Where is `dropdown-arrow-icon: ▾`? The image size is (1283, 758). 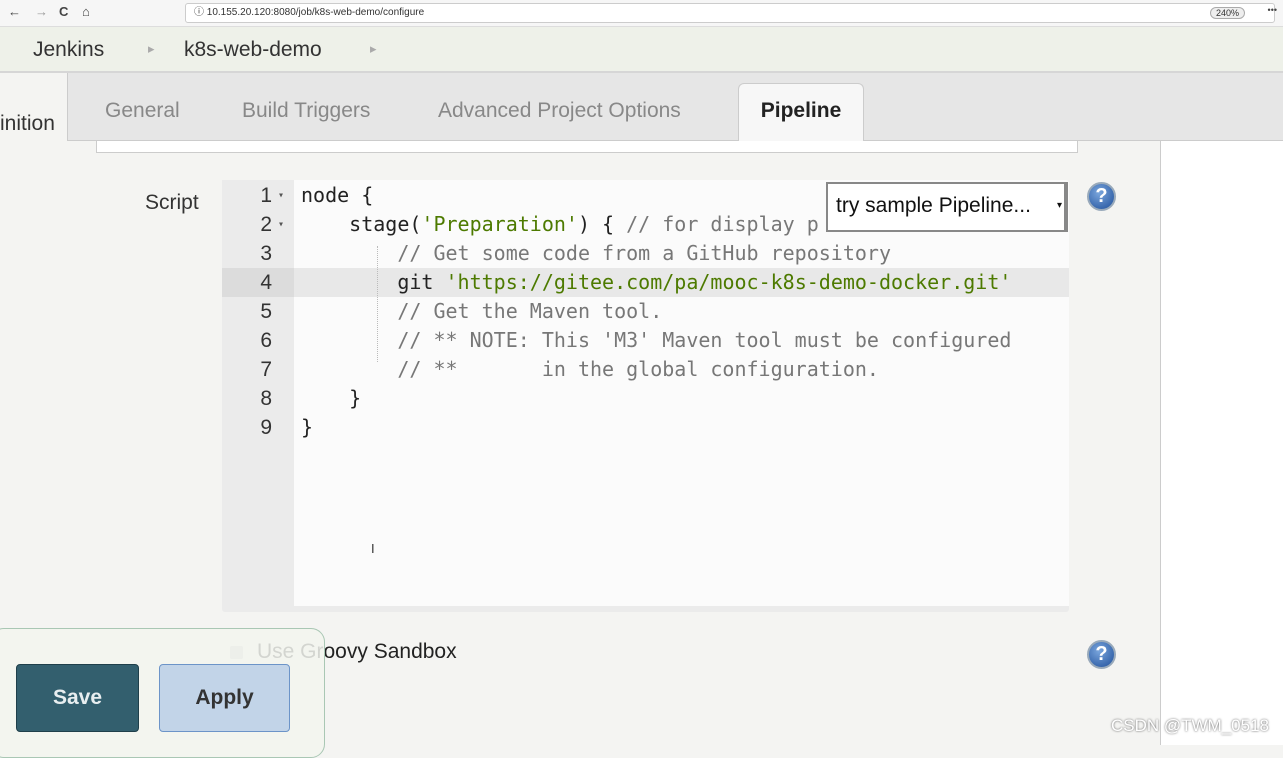 dropdown-arrow-icon: ▾ is located at coordinates (1059, 205).